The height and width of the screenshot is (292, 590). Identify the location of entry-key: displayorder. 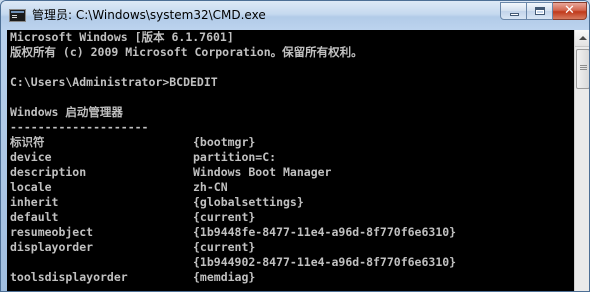
(52, 247).